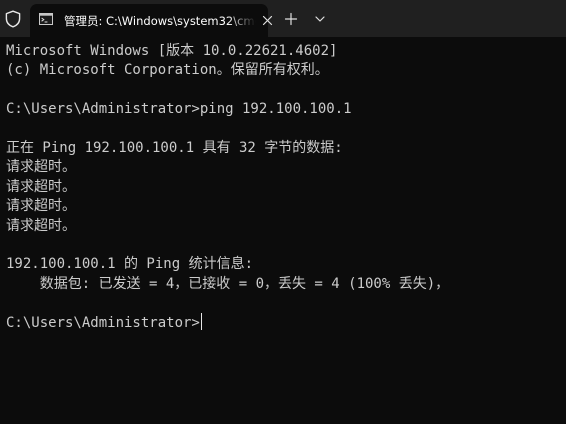  What do you see at coordinates (167, 70) in the screenshot?
I see `console-line: (c) Microsoft Corporation。保留所有权利。` at bounding box center [167, 70].